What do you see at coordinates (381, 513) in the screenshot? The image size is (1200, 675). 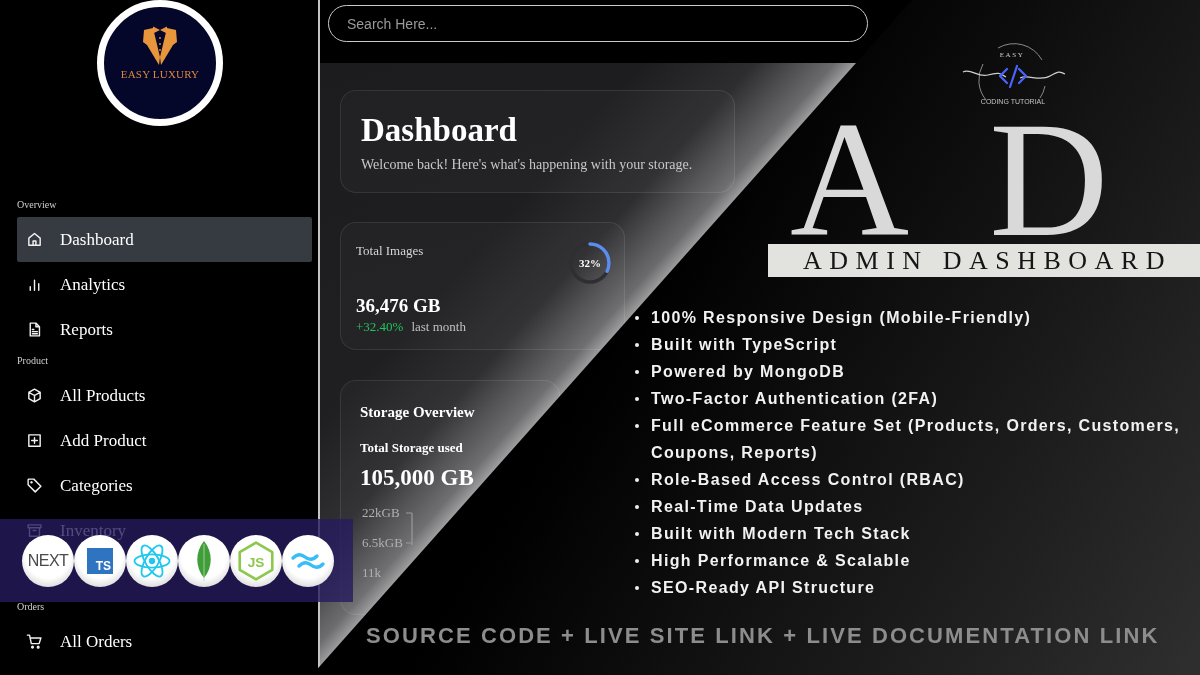 I see `axis-label: 22kGB` at bounding box center [381, 513].